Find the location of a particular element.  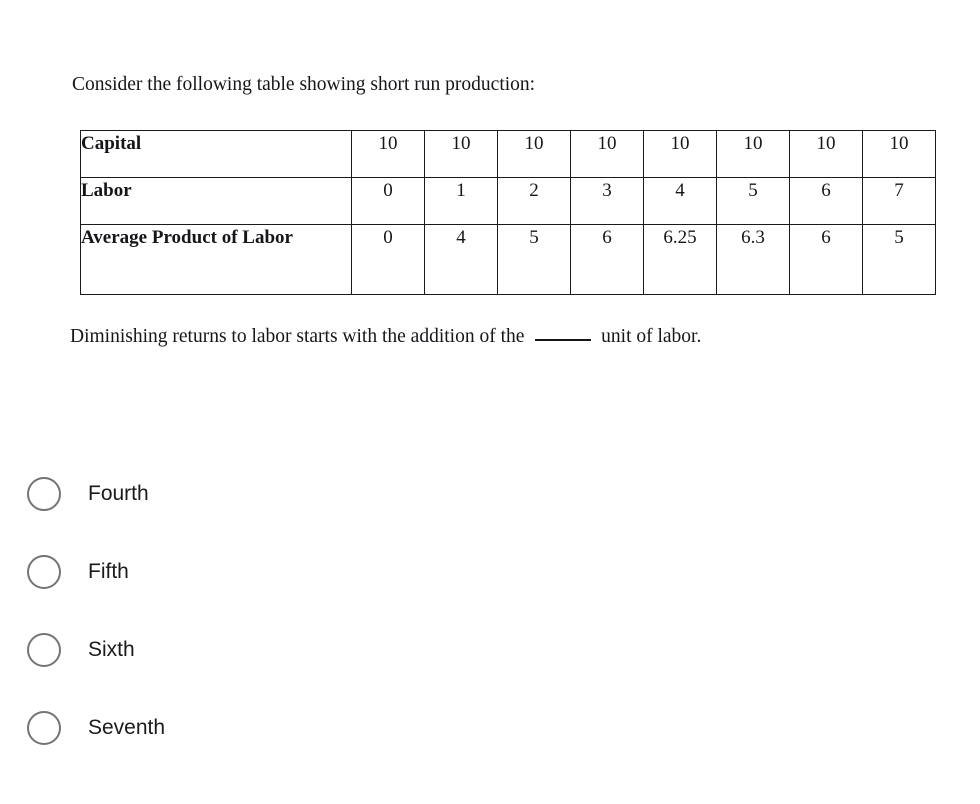

cell-labor-5: 5 is located at coordinates (753, 201).